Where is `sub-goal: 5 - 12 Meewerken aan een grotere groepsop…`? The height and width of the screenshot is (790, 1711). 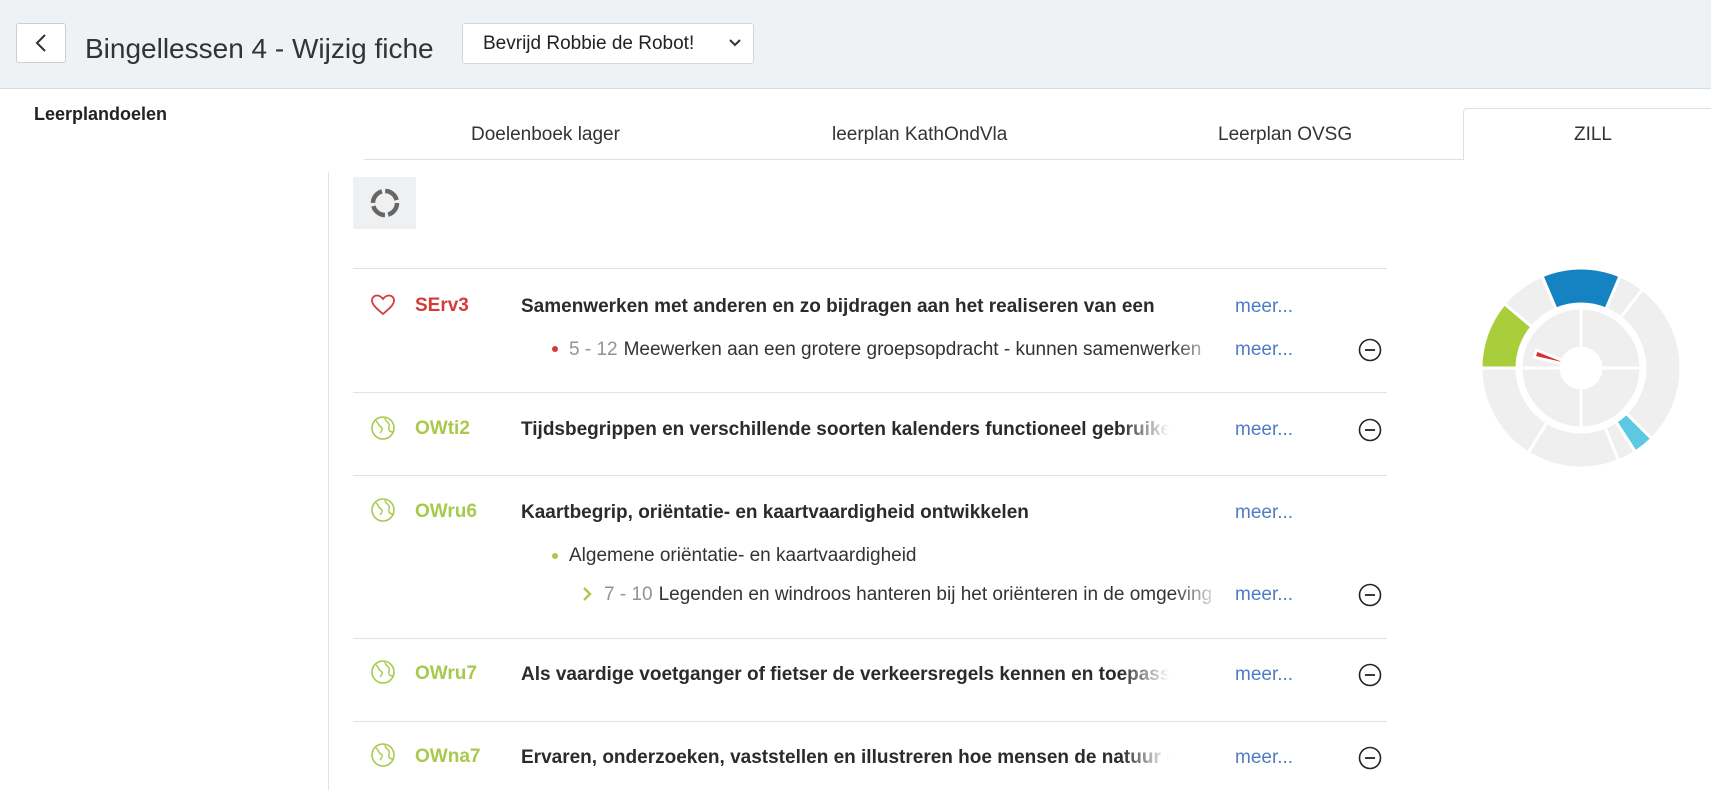 sub-goal: 5 - 12 Meewerken aan een grotere groepsop… is located at coordinates (901, 350).